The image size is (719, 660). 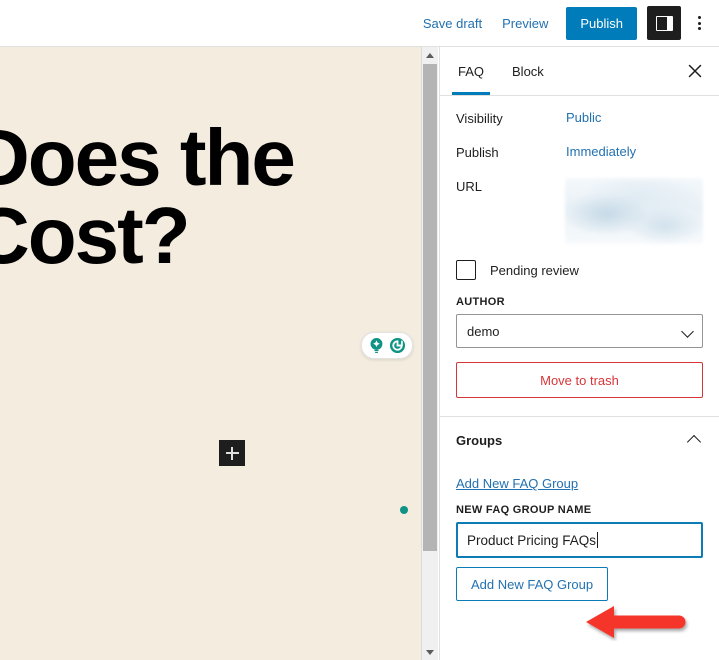 I want to click on add-new-faq-group-link: Add New FAQ Group, so click(x=517, y=483).